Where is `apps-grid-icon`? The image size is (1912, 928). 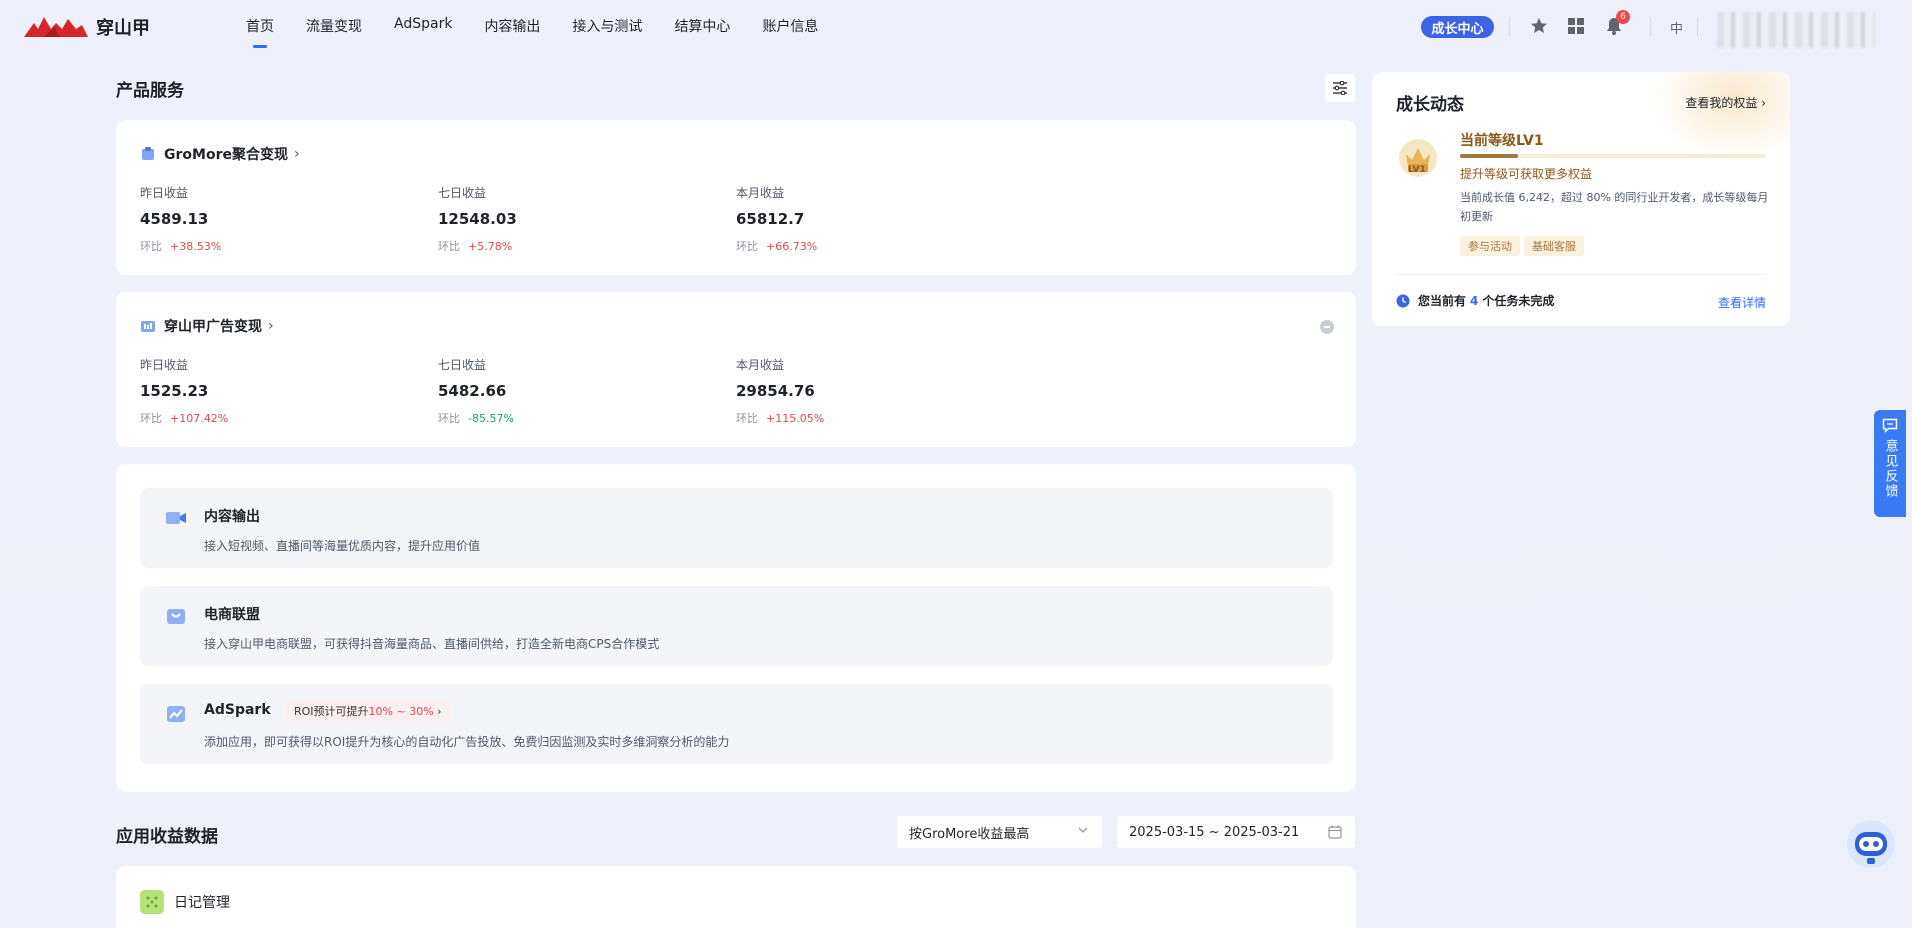
apps-grid-icon is located at coordinates (1576, 26).